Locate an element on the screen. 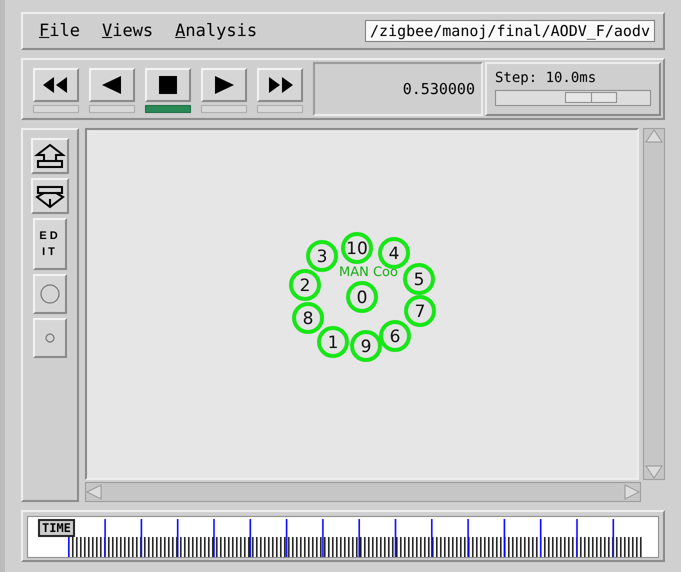 The image size is (681, 572). edit-button: ED IT is located at coordinates (50, 244).